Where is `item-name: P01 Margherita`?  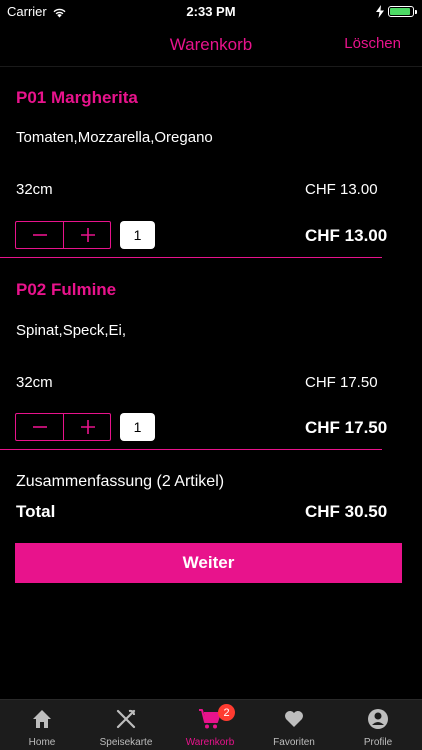 item-name: P01 Margherita is located at coordinates (77, 97).